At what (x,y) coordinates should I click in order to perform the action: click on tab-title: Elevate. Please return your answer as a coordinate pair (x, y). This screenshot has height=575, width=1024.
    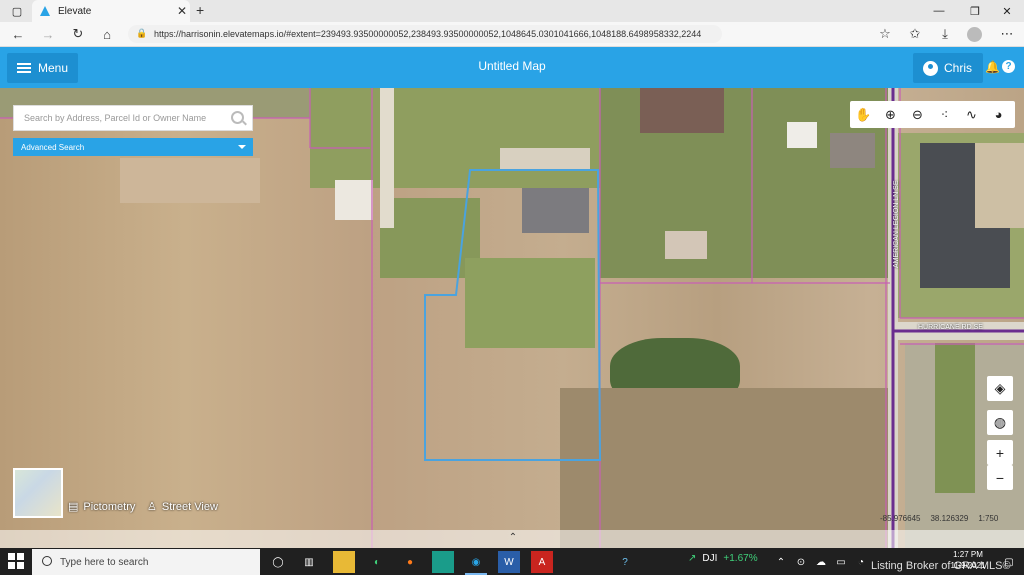
    Looking at the image, I should click on (75, 11).